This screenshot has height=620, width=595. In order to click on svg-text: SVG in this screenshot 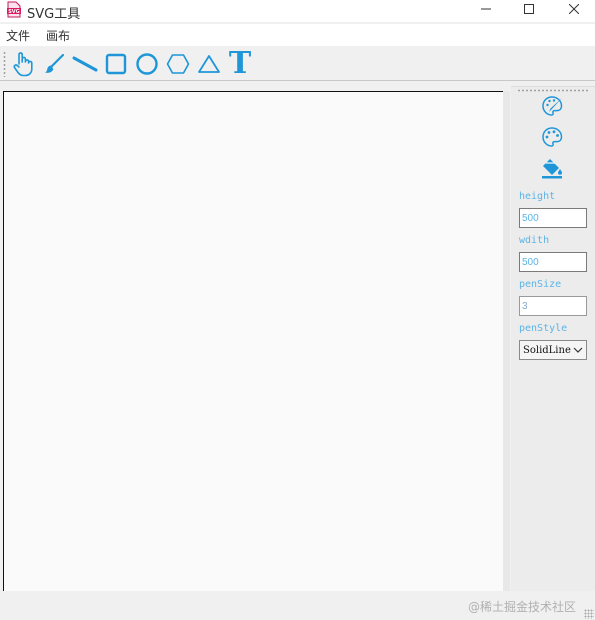, I will do `click(14, 12)`.